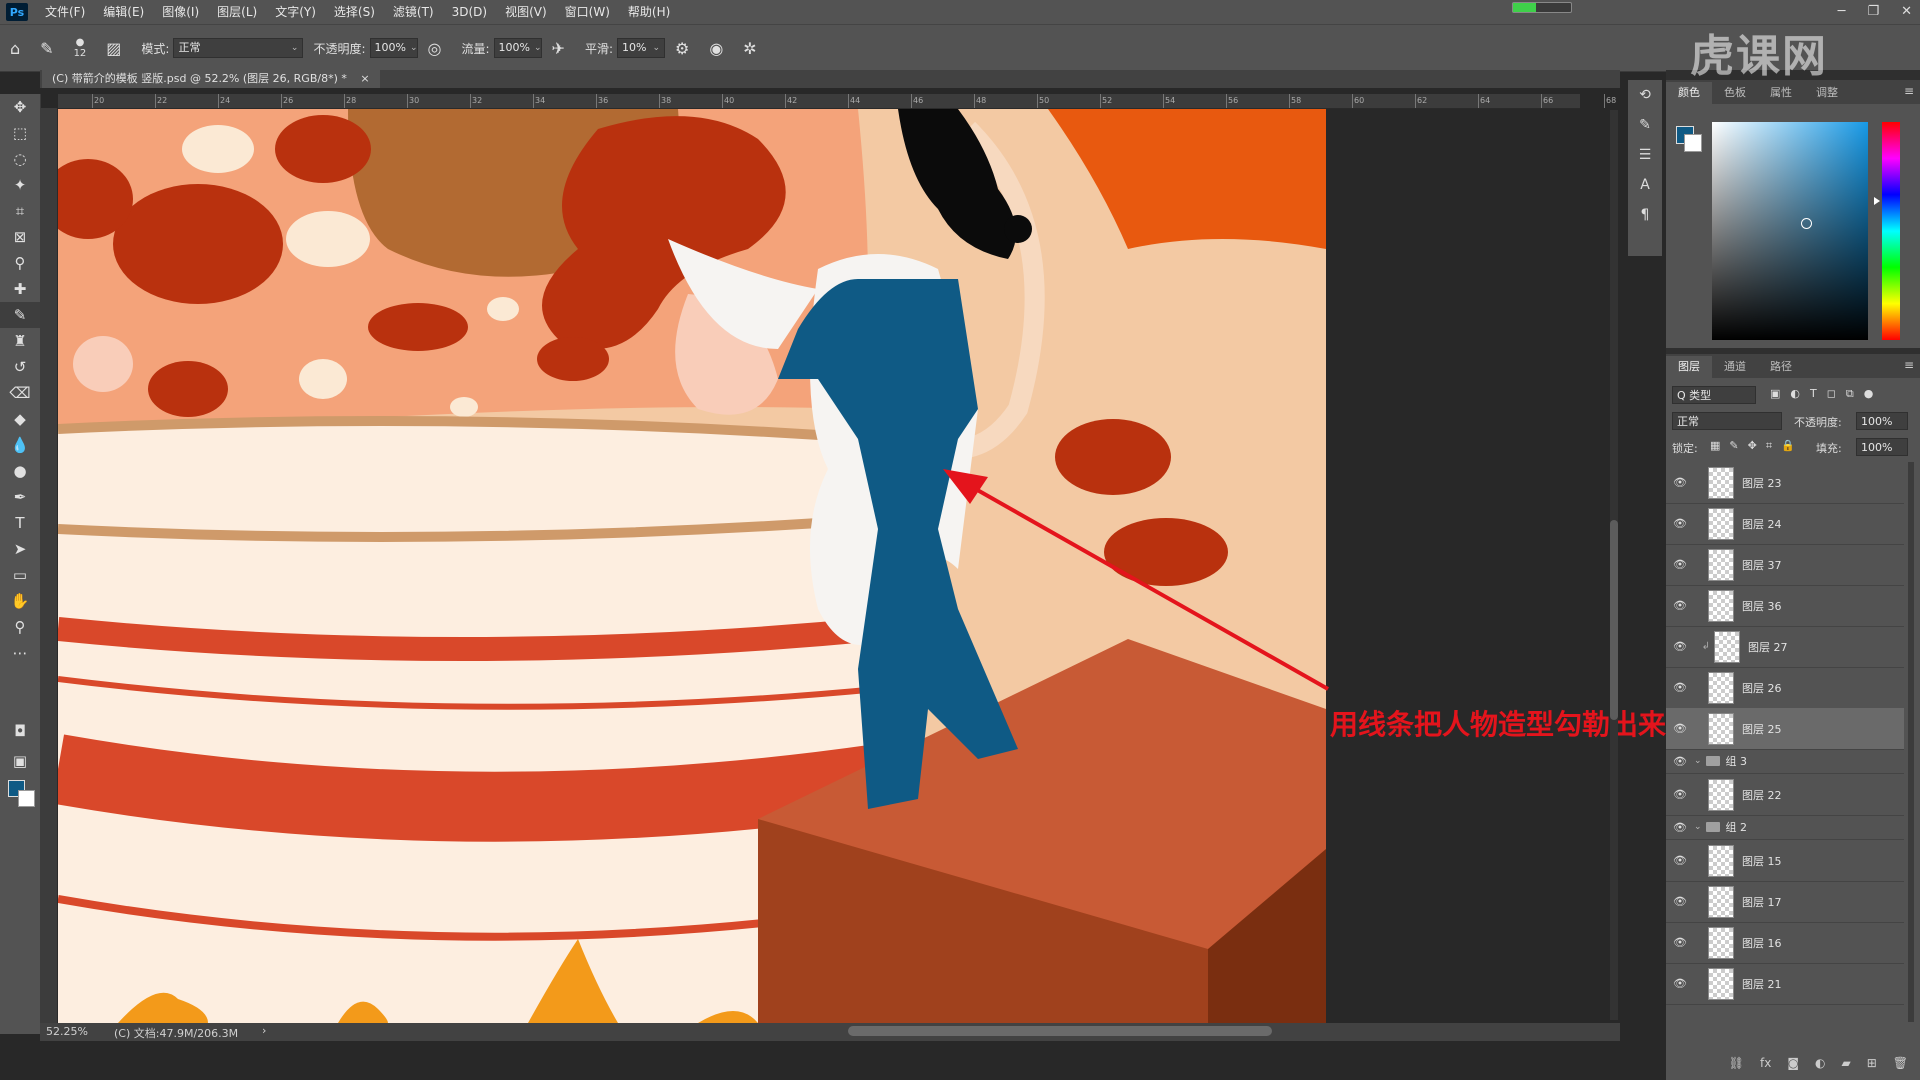 The height and width of the screenshot is (1080, 1920). What do you see at coordinates (20, 419) in the screenshot?
I see `paint-bucket-icon: ◆` at bounding box center [20, 419].